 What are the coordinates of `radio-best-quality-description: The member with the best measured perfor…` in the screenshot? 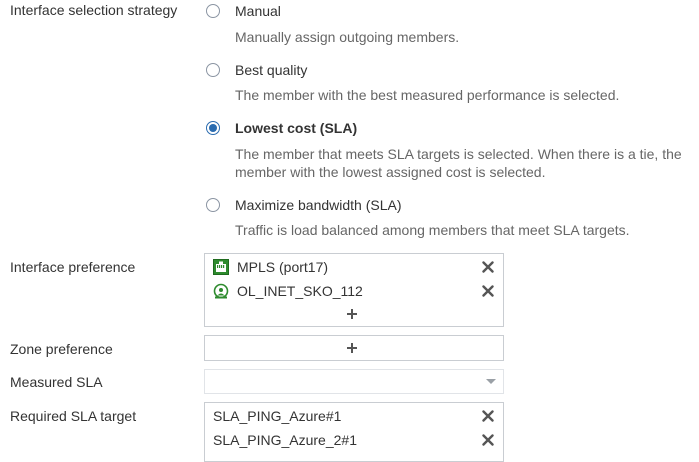 It's located at (427, 95).